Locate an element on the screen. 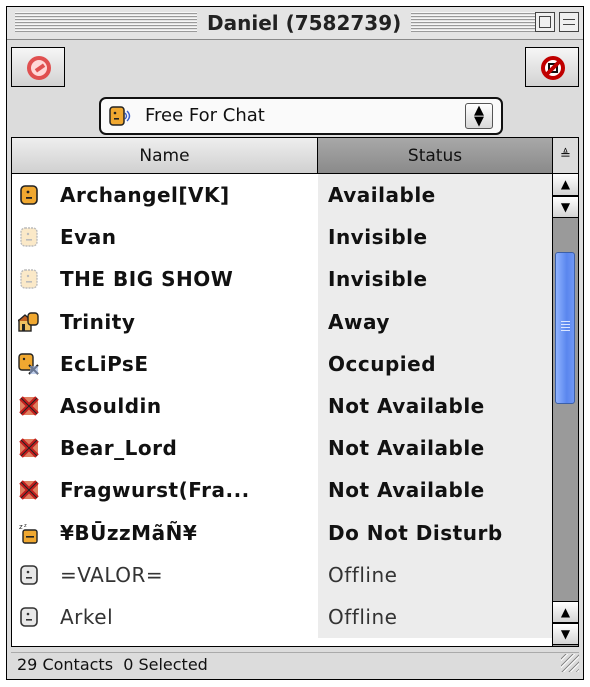 Image resolution: width=590 pixels, height=687 pixels. contact-row: zz ¥BŪzzMãÑ¥ Do Not Disturb is located at coordinates (282, 532).